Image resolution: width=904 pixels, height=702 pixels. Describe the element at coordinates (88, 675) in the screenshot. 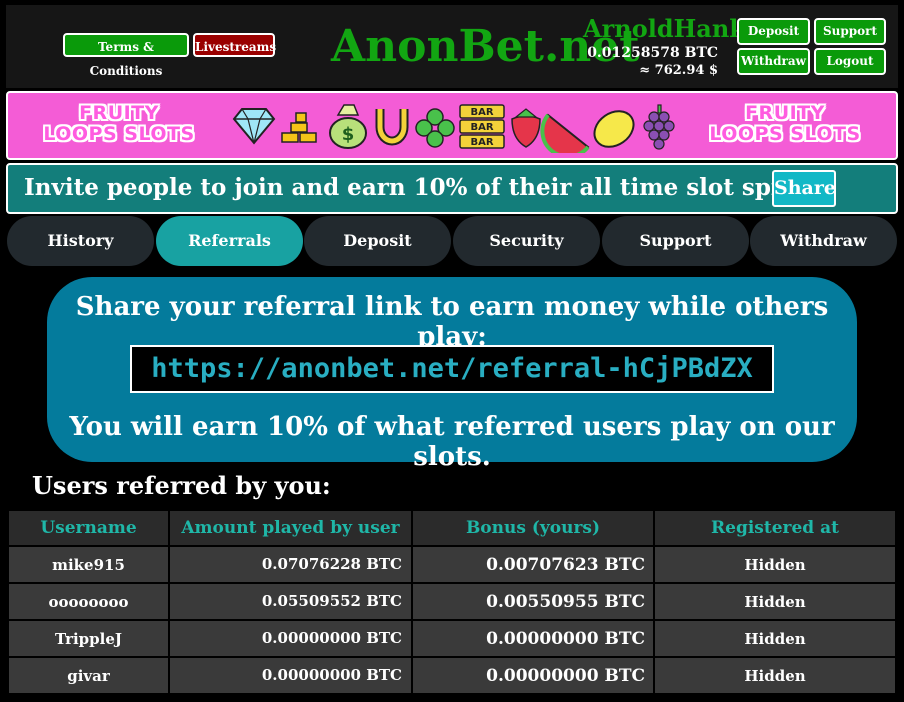

I see `cell-username: givar` at that location.